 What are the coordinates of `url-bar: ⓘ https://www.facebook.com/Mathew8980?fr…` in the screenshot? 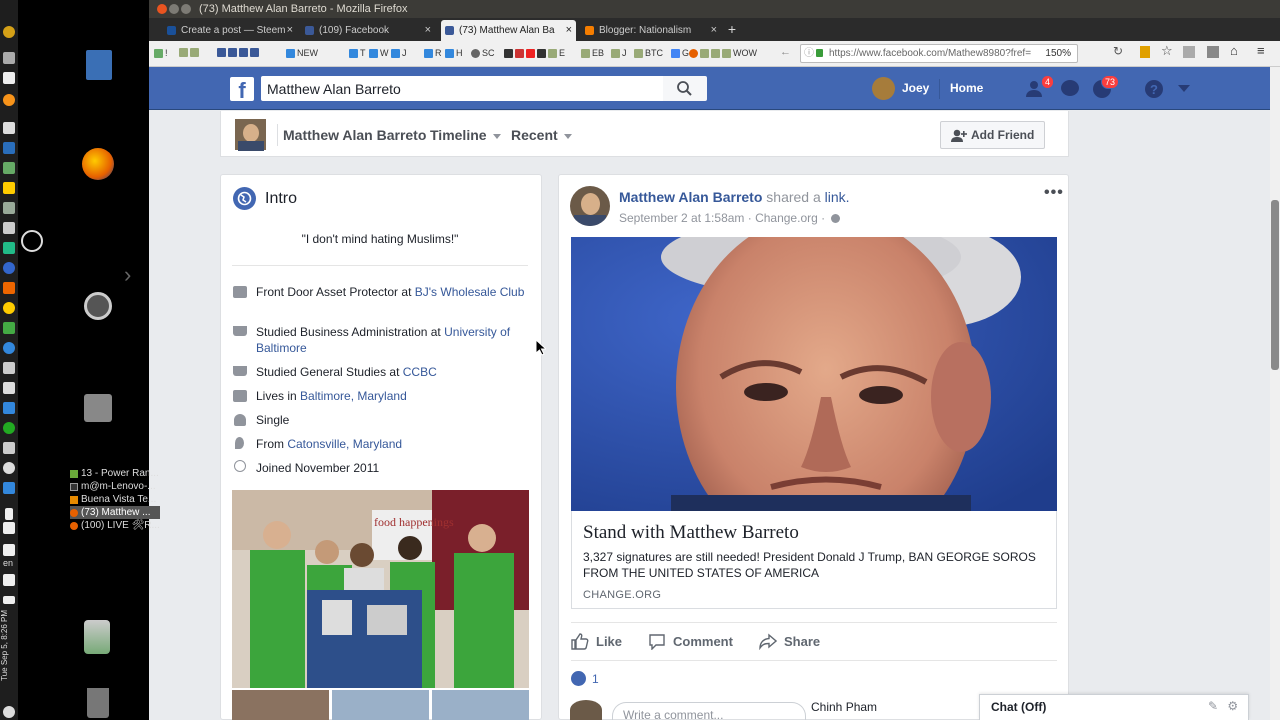 It's located at (939, 53).